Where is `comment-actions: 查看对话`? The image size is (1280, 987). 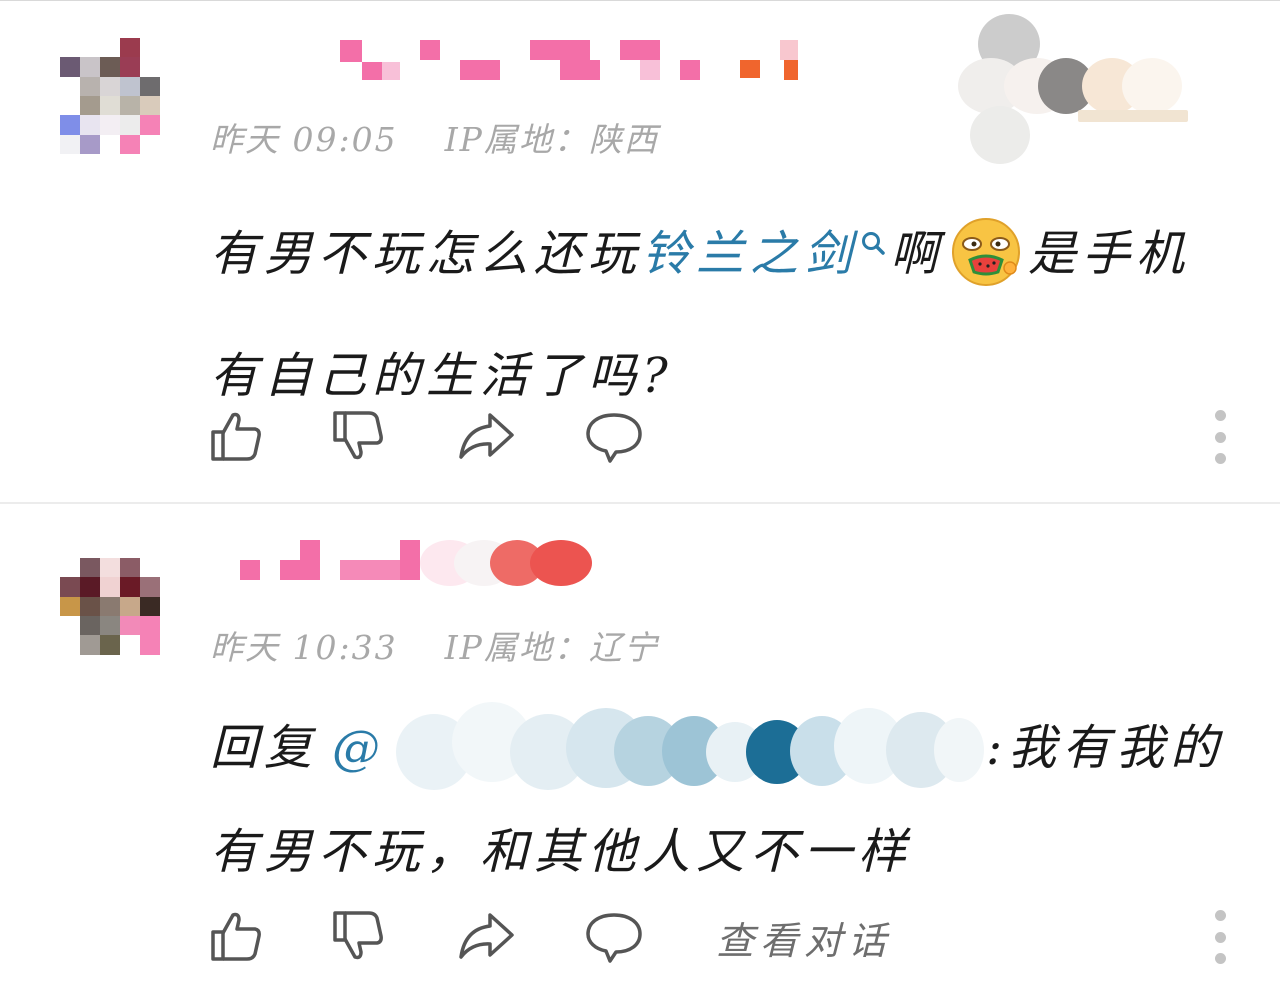
comment-actions: 查看对话 is located at coordinates (718, 936).